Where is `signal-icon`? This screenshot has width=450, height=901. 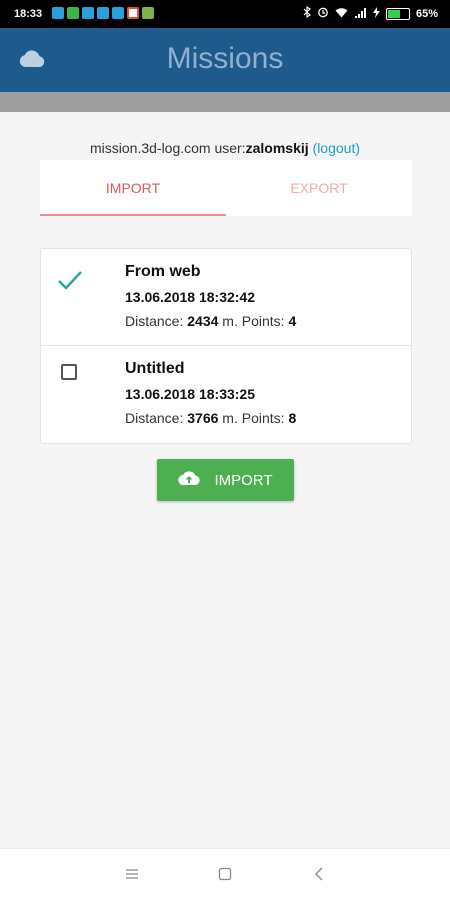 signal-icon is located at coordinates (360, 14).